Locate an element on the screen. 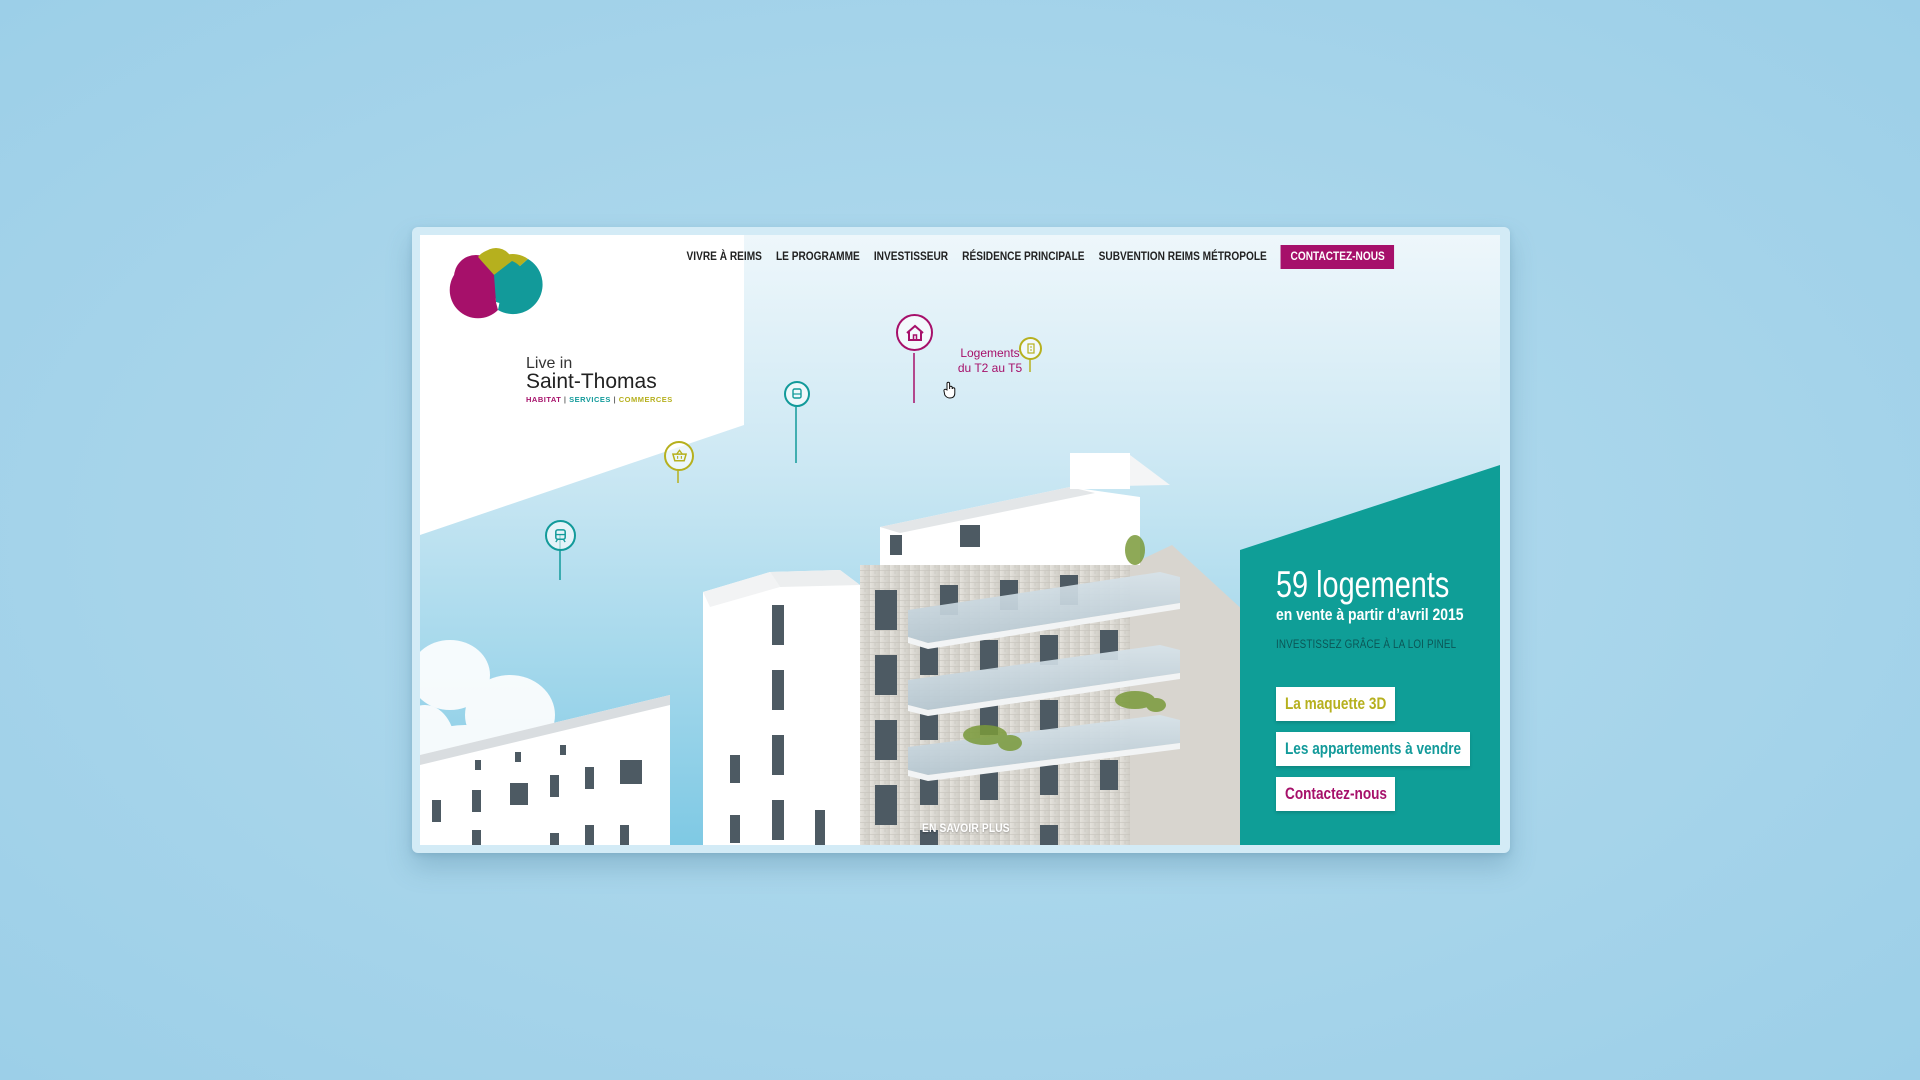 This screenshot has width=1920, height=1080. house-icon is located at coordinates (914, 332).